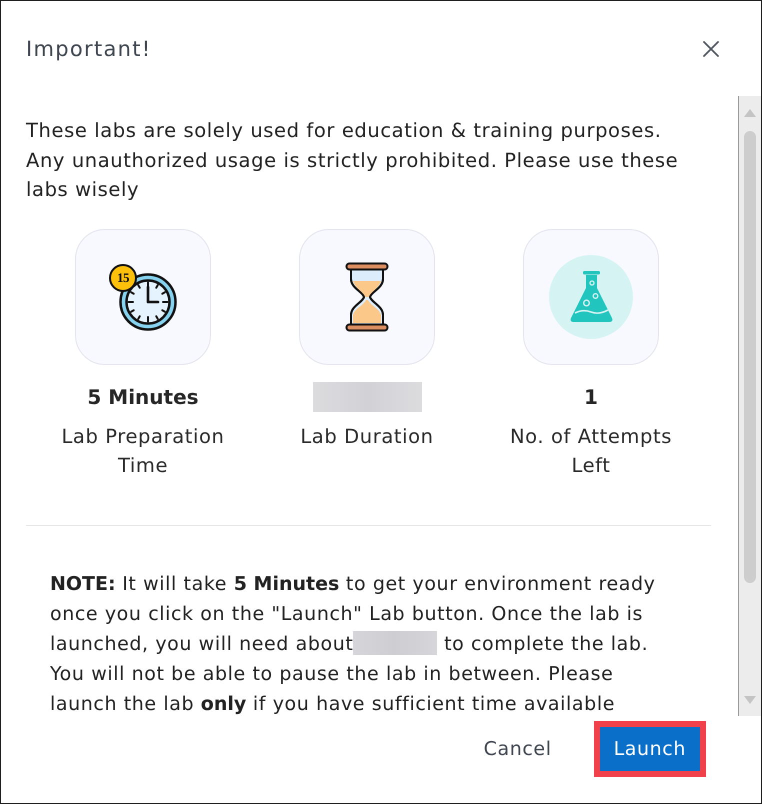 The width and height of the screenshot is (762, 804). Describe the element at coordinates (353, 644) in the screenshot. I see `note-text: NOTE: It will take 5 Minutes to get your environment ready once you click on the "Launch" Lab button. Once the lab is launched, you will need about to complete the lab. You will not be able to pause the lab in between. Please launch the lab only if you have sufficient time available` at that location.